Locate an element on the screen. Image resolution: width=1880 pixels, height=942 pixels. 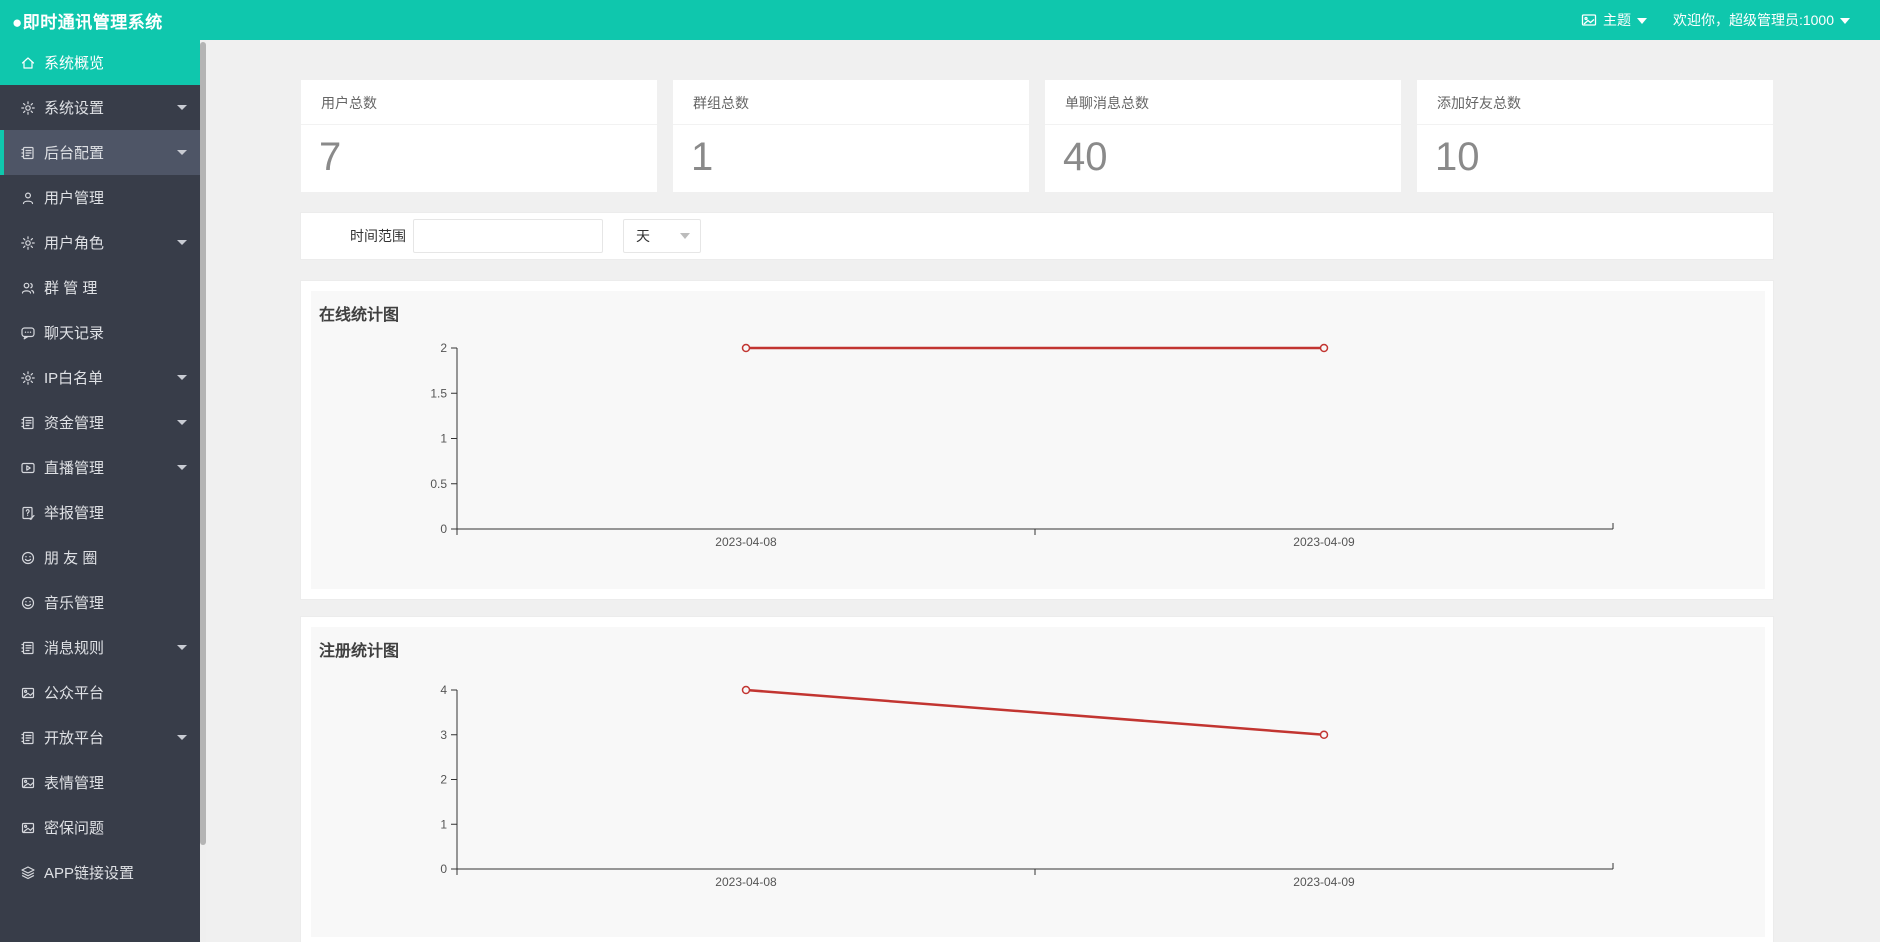
sidebar-item-label: APP链接设置 is located at coordinates (89, 873).